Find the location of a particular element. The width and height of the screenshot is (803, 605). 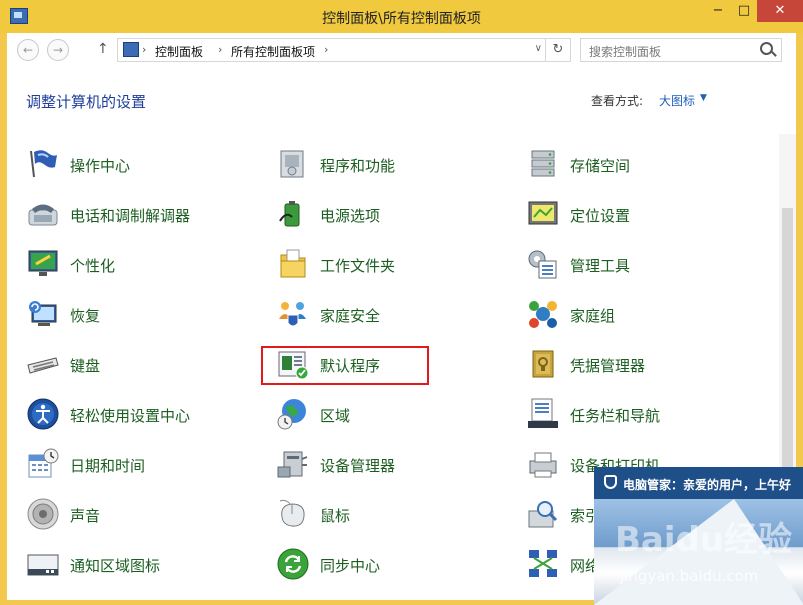

item-label: 工作文件夹 is located at coordinates (358, 266).